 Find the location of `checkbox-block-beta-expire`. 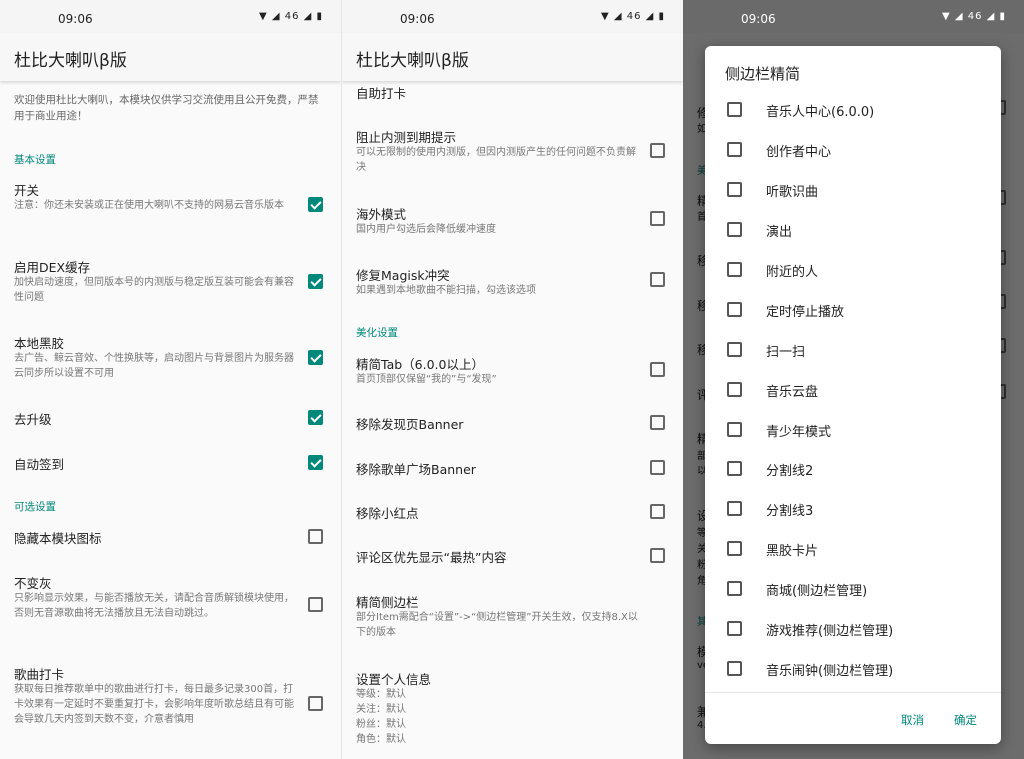

checkbox-block-beta-expire is located at coordinates (657, 150).